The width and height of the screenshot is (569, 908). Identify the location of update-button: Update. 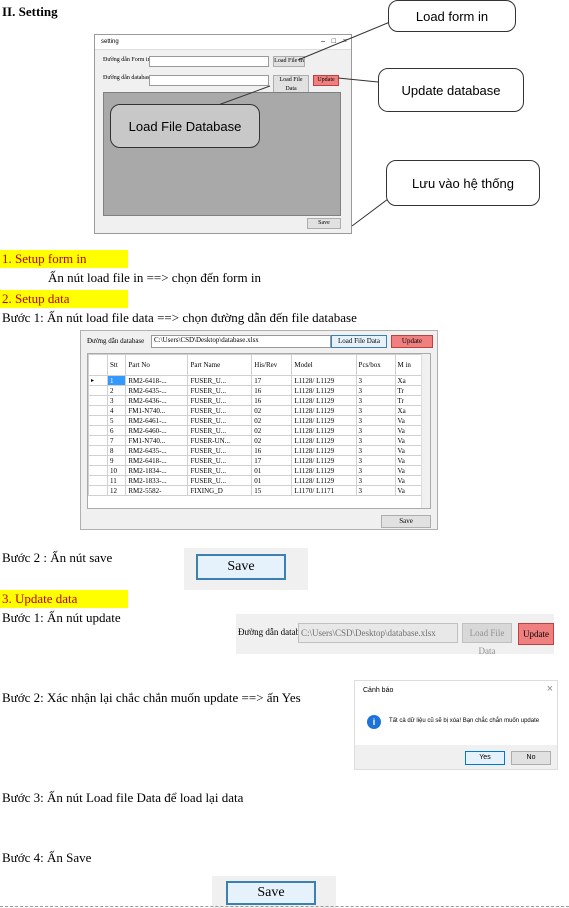
(536, 634).